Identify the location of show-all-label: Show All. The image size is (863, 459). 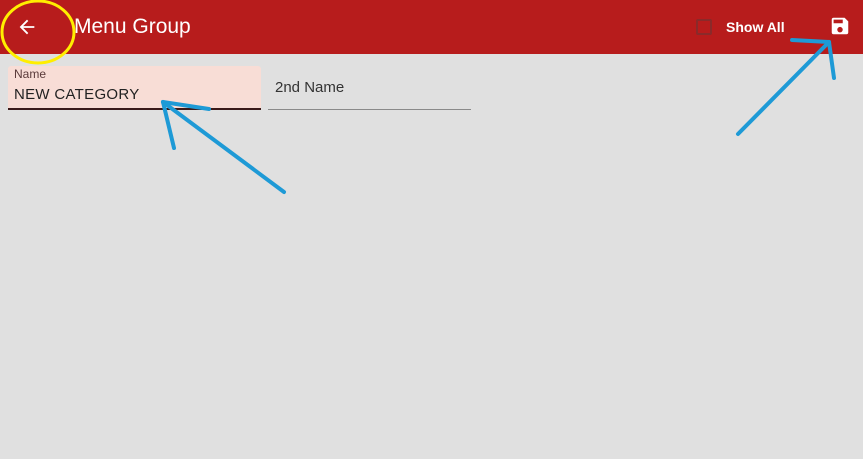
(755, 27).